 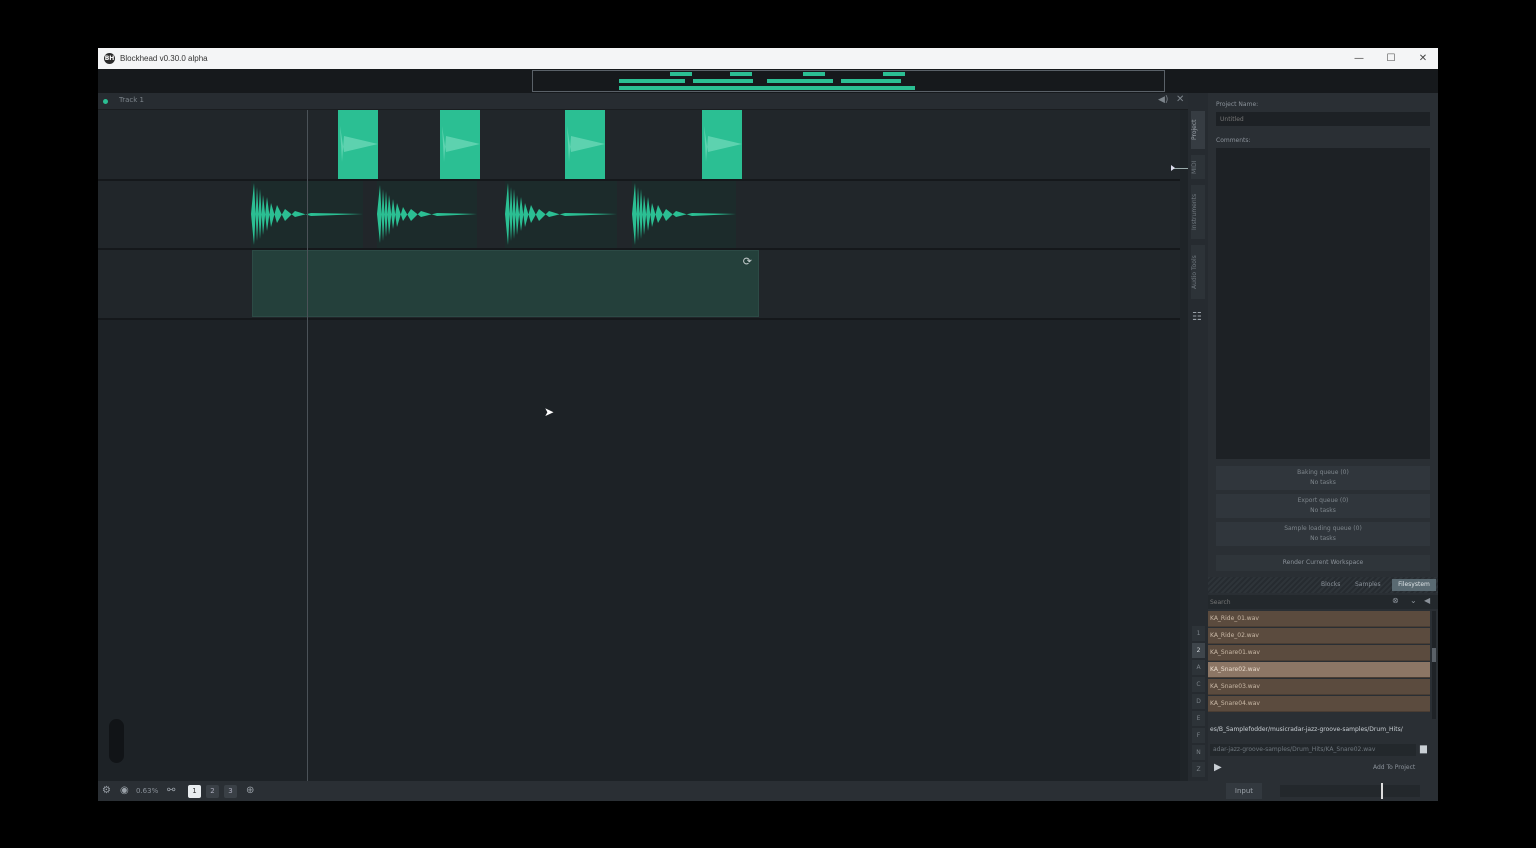 I want to click on close-window-button: ✕, so click(x=1422, y=58).